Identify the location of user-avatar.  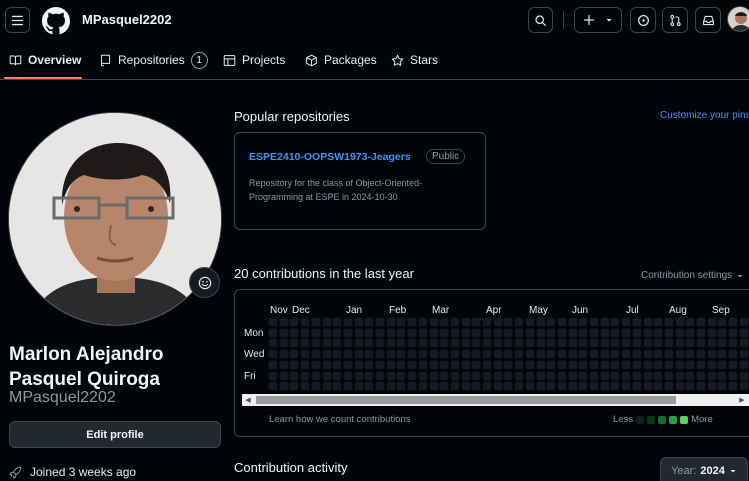
(738, 19).